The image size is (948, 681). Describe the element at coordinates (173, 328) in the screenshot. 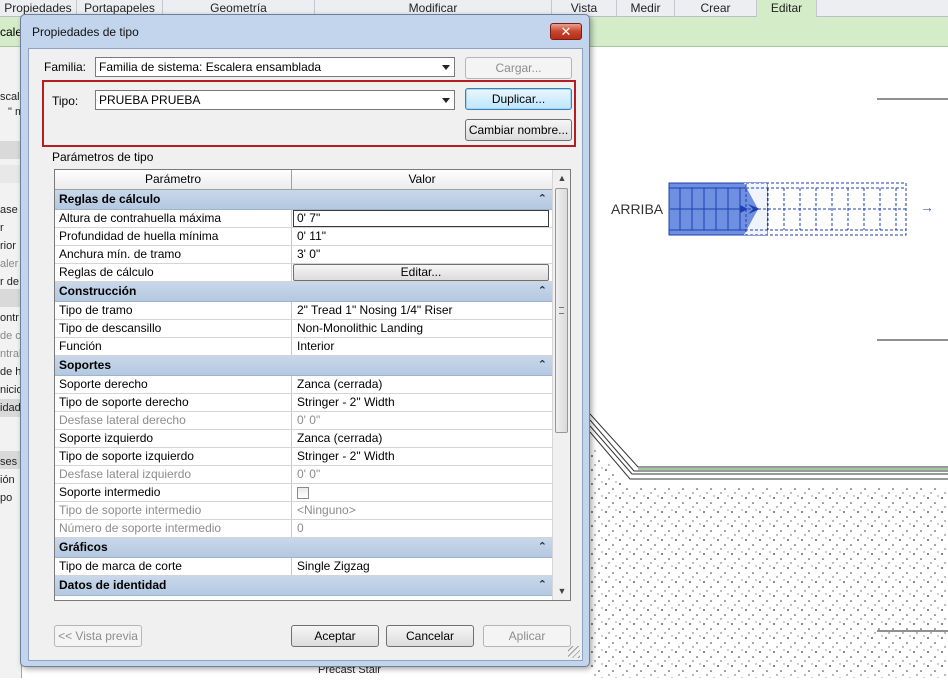

I see `param-name: Tipo de descansillo` at that location.